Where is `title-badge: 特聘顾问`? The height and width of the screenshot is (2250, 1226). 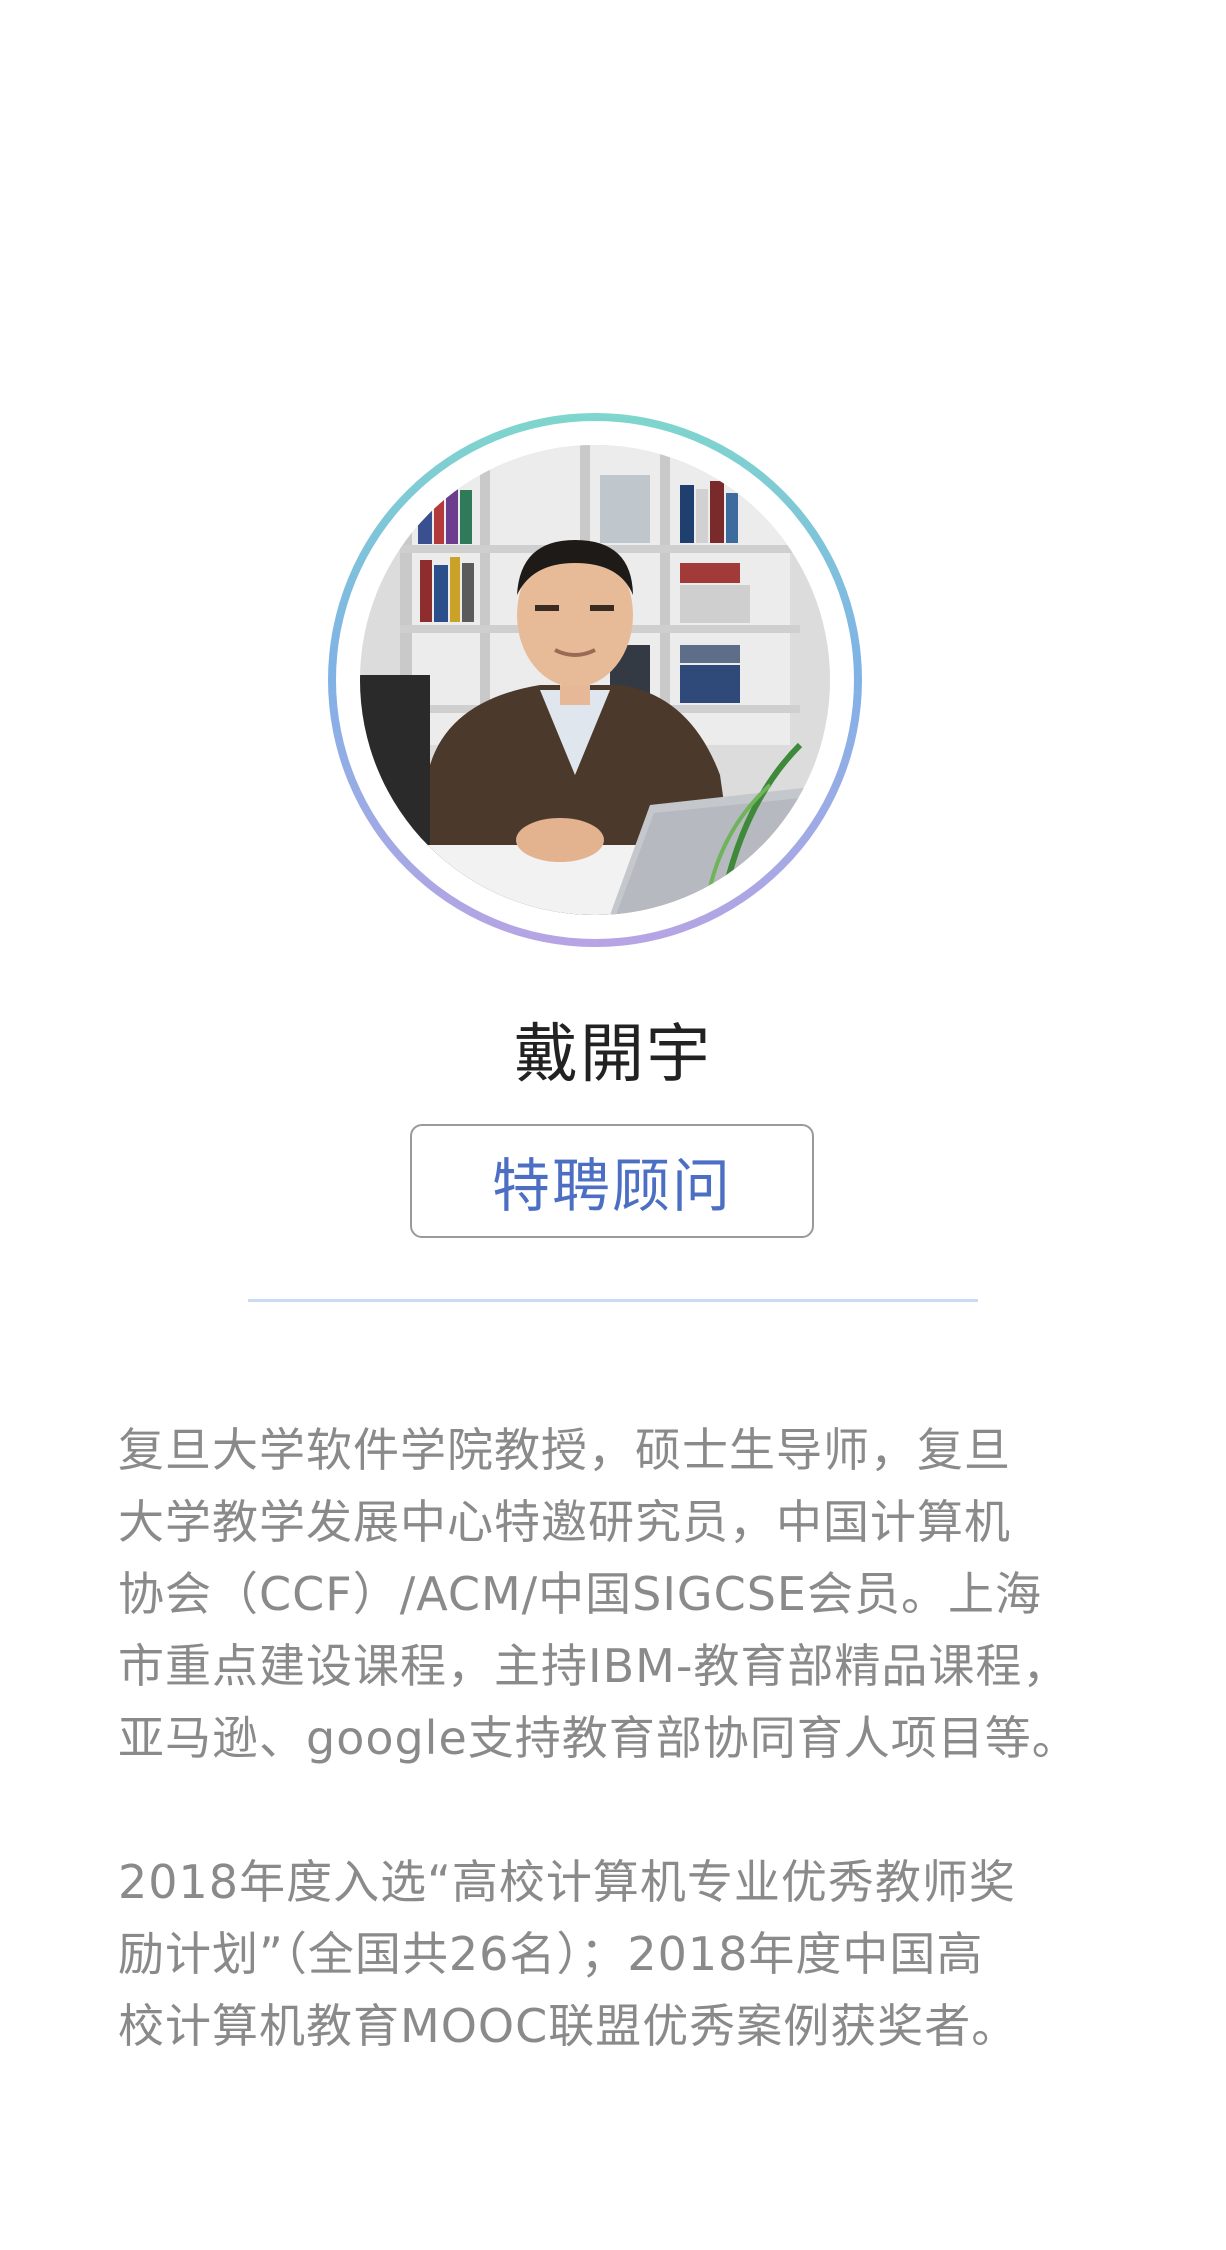 title-badge: 特聘顾问 is located at coordinates (612, 1181).